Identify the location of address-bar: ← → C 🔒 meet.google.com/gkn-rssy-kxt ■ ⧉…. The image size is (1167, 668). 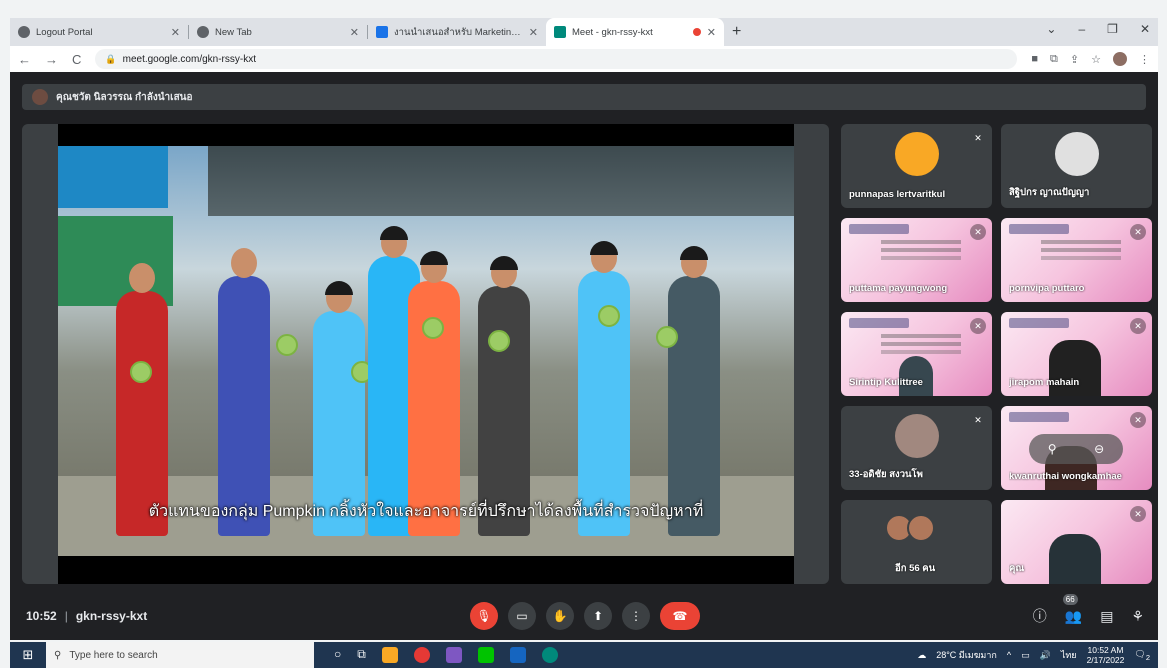
(584, 59).